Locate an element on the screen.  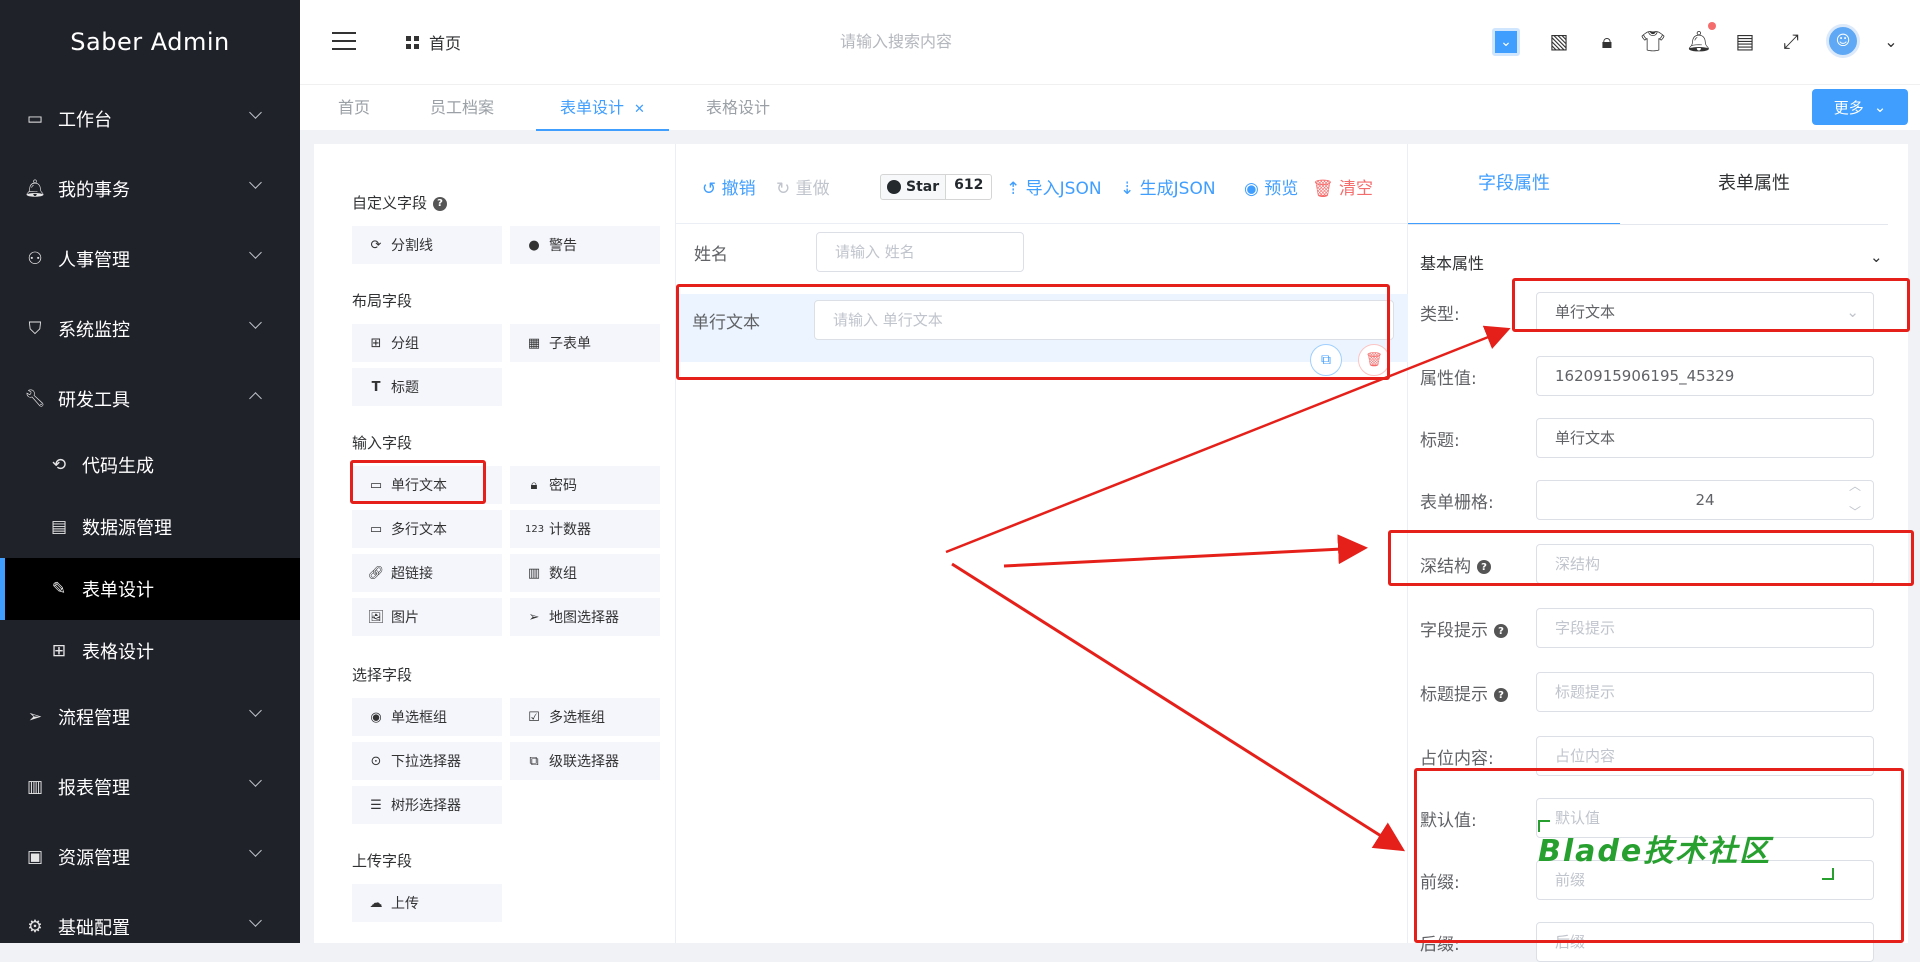
palette-subform: ▦ 子表单 is located at coordinates (585, 343).